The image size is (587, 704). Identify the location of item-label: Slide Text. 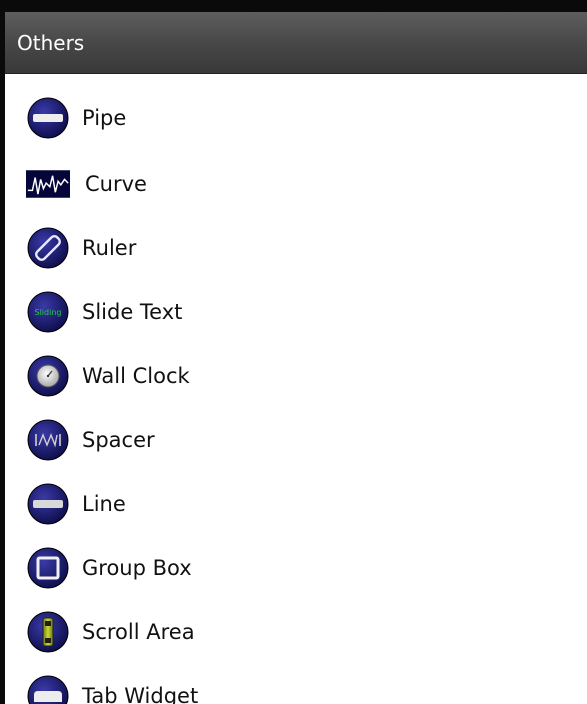
(132, 312).